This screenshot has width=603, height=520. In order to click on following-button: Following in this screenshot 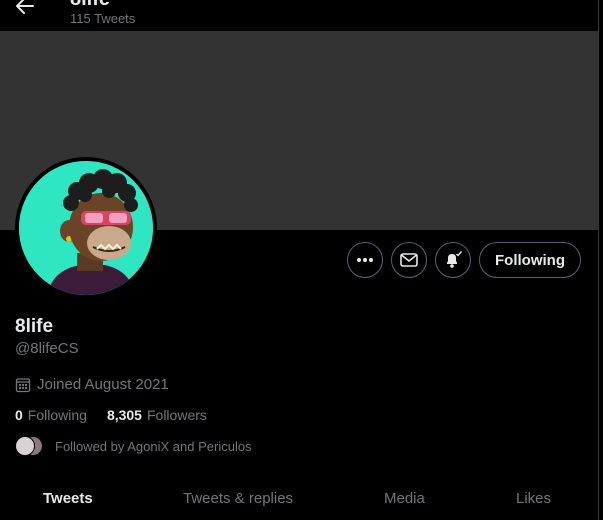, I will do `click(530, 260)`.